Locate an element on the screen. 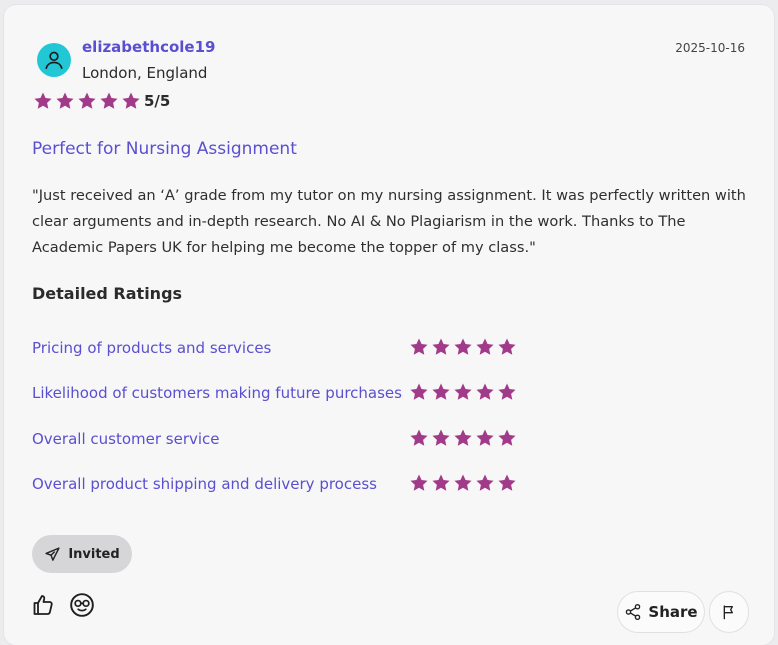 This screenshot has height=645, width=778. reaction-button is located at coordinates (82, 605).